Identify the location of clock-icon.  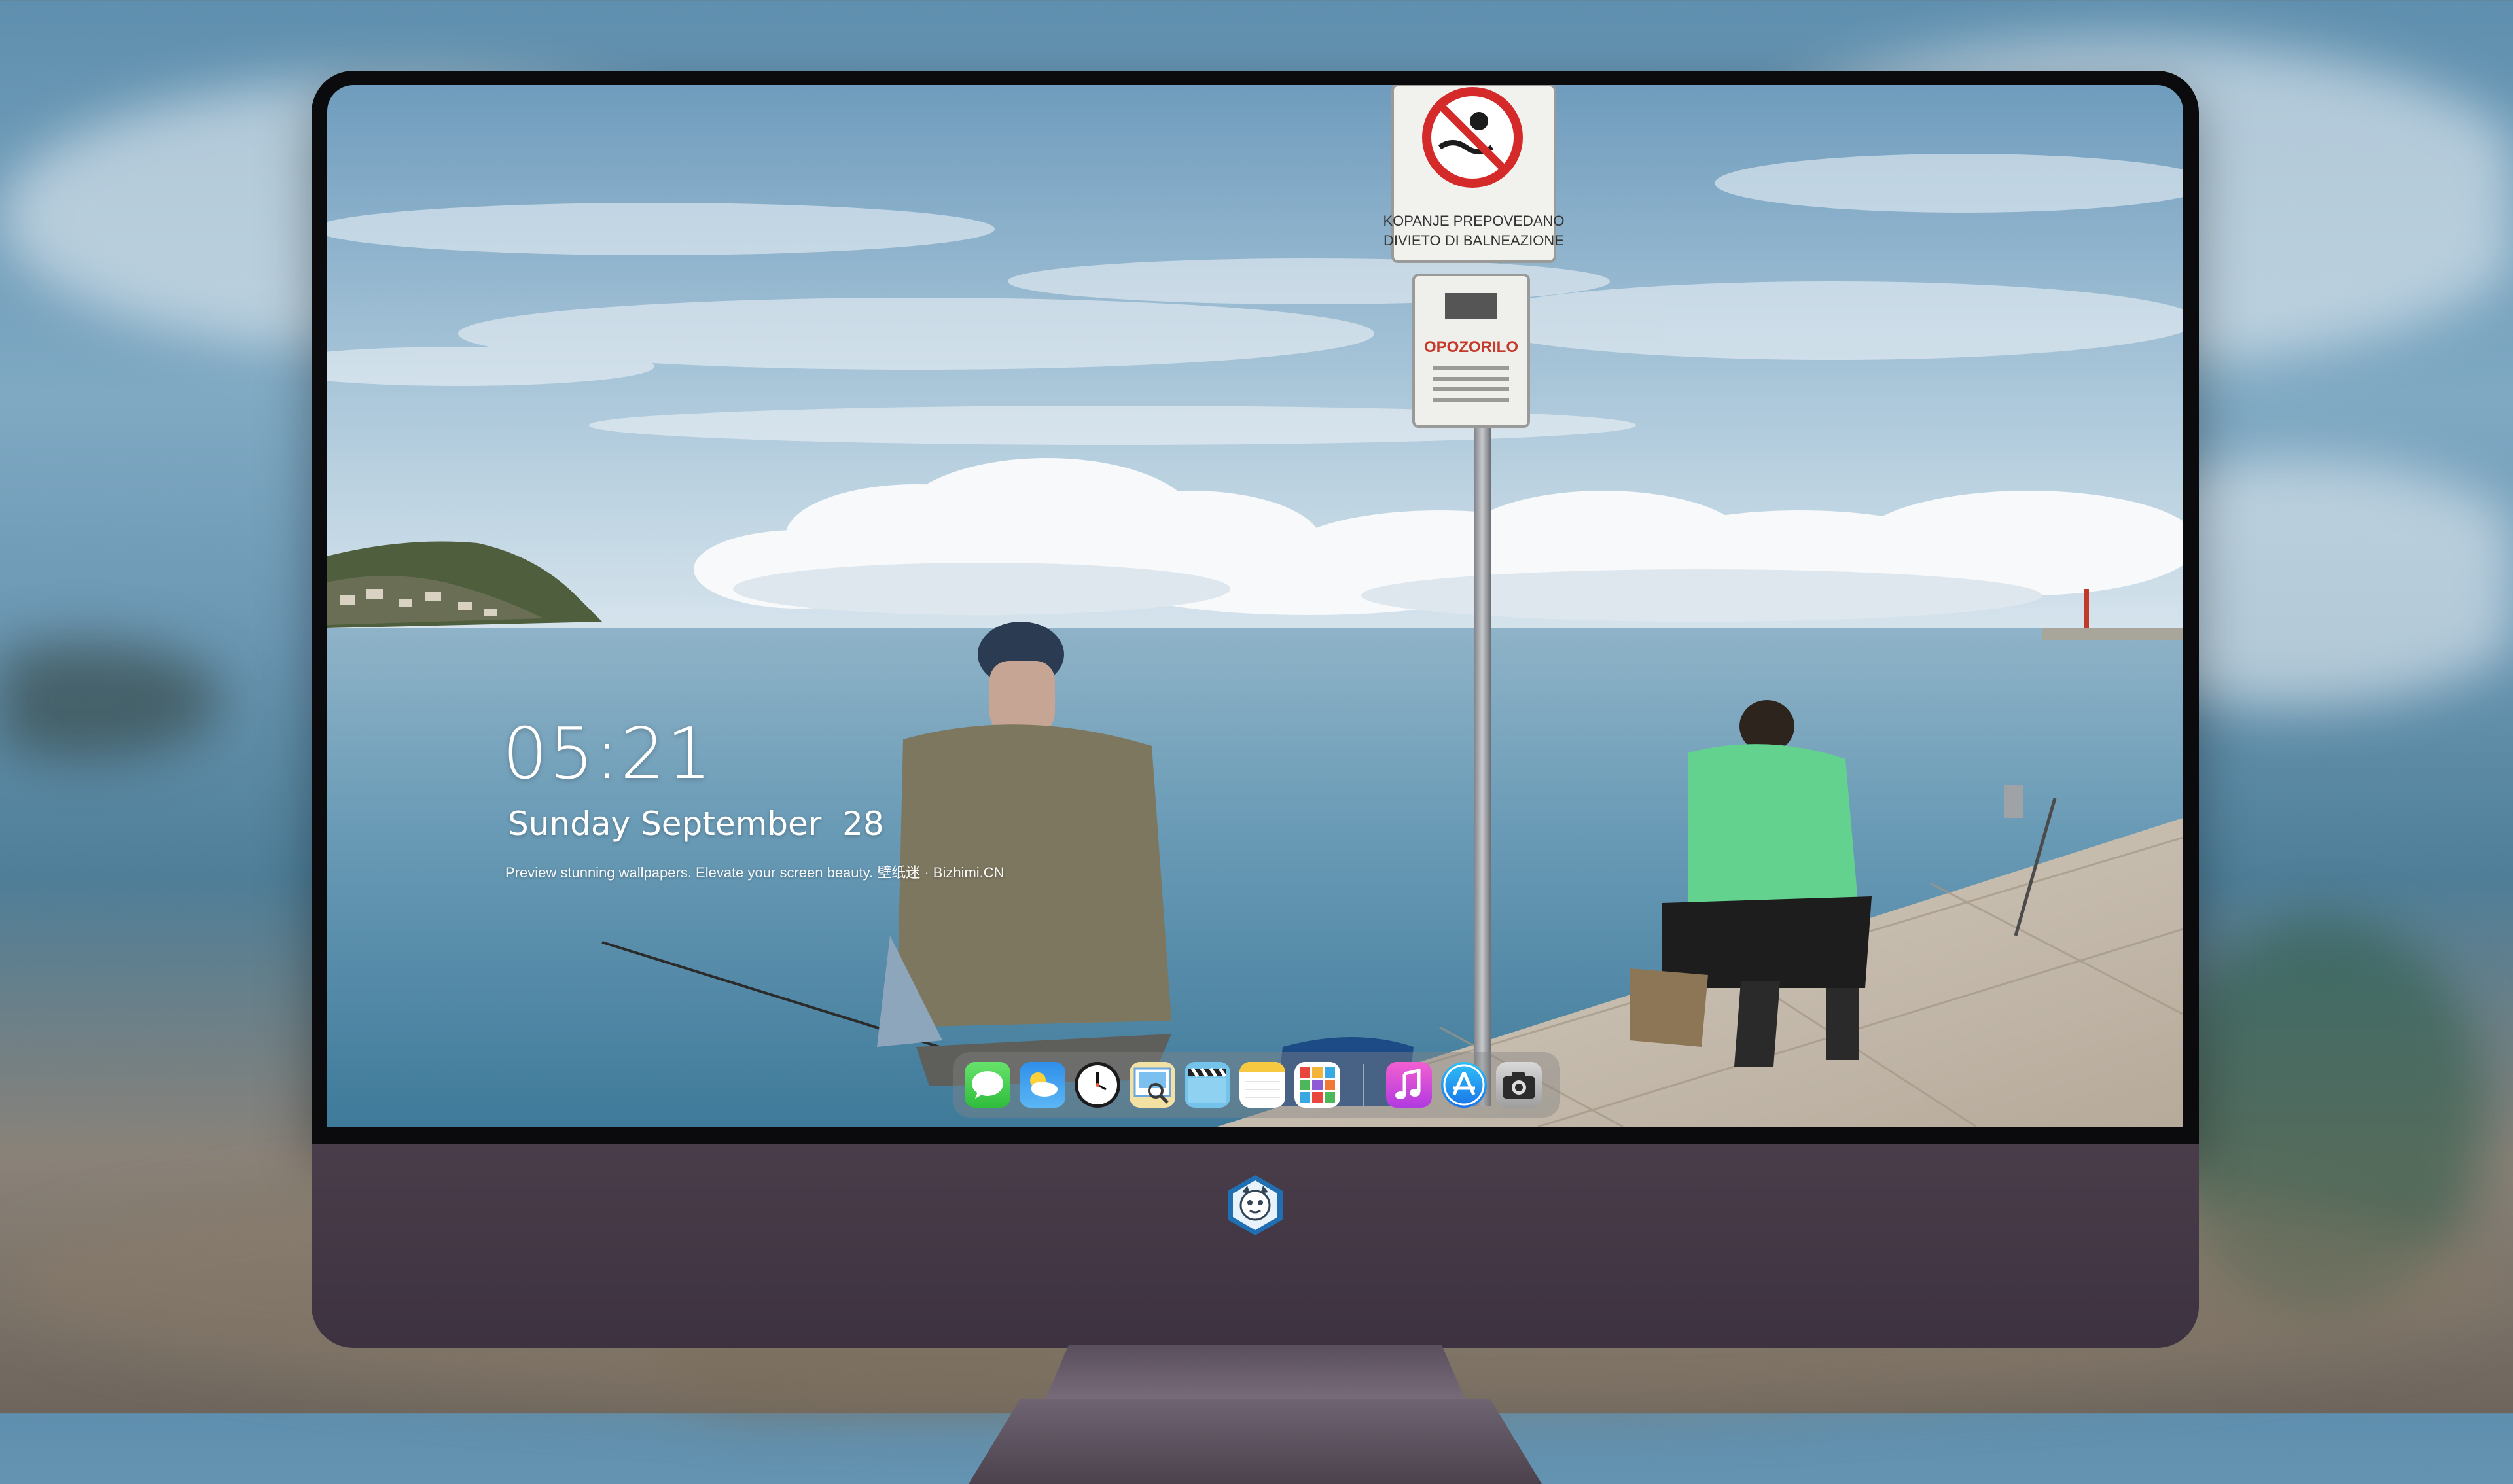
(1097, 1085).